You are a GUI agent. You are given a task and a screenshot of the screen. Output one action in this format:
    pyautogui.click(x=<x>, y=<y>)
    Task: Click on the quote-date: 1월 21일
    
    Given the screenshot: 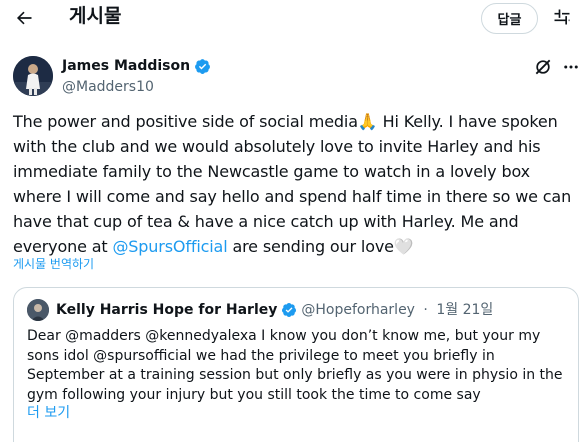 What is the action you would take?
    pyautogui.click(x=464, y=310)
    